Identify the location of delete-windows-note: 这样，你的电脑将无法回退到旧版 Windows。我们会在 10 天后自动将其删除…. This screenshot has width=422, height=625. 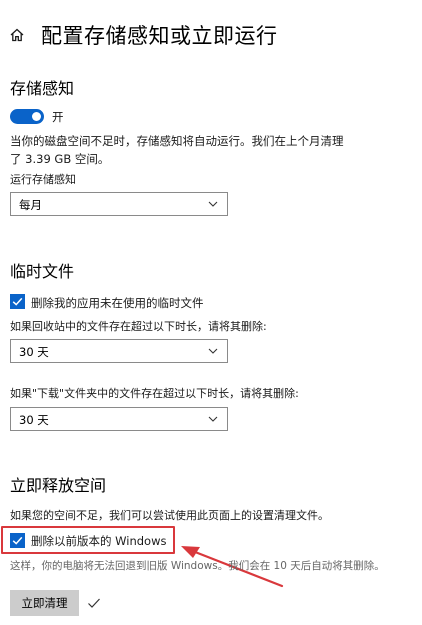
(197, 566).